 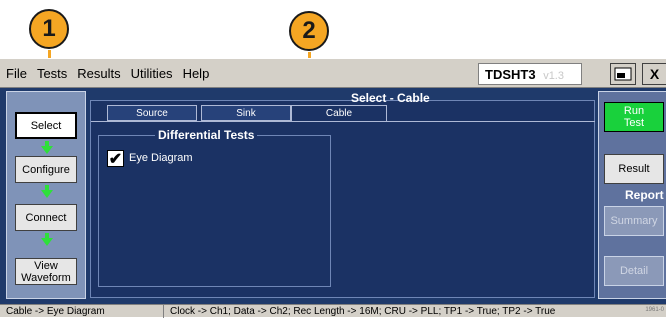 I want to click on tab-sink: Sink, so click(x=246, y=113).